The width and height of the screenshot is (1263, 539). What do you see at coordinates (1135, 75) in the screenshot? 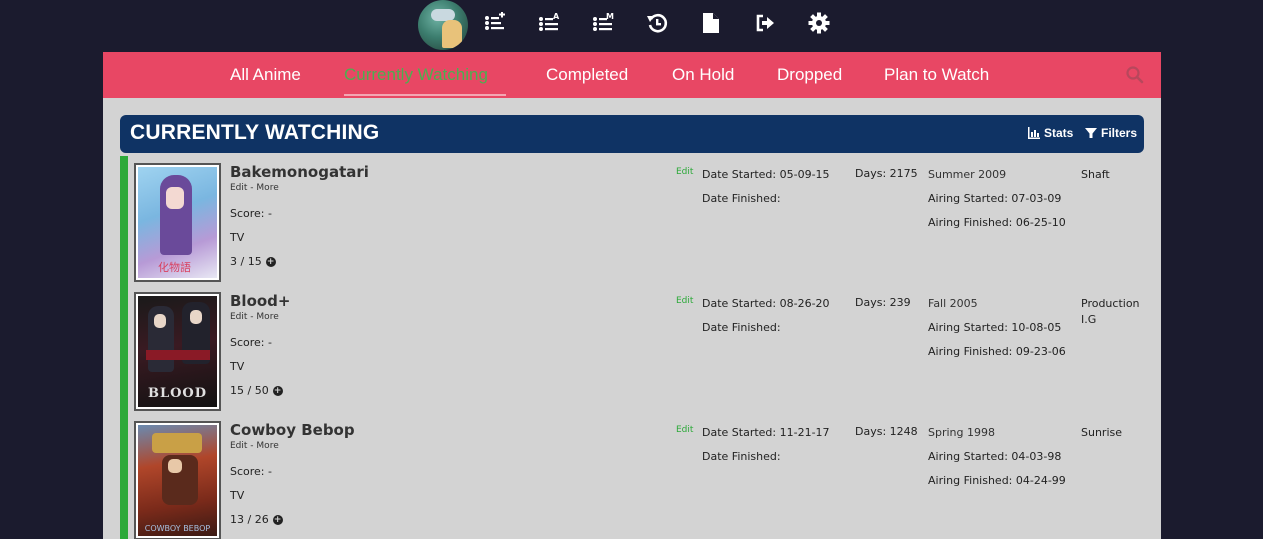
I see `search-icon` at bounding box center [1135, 75].